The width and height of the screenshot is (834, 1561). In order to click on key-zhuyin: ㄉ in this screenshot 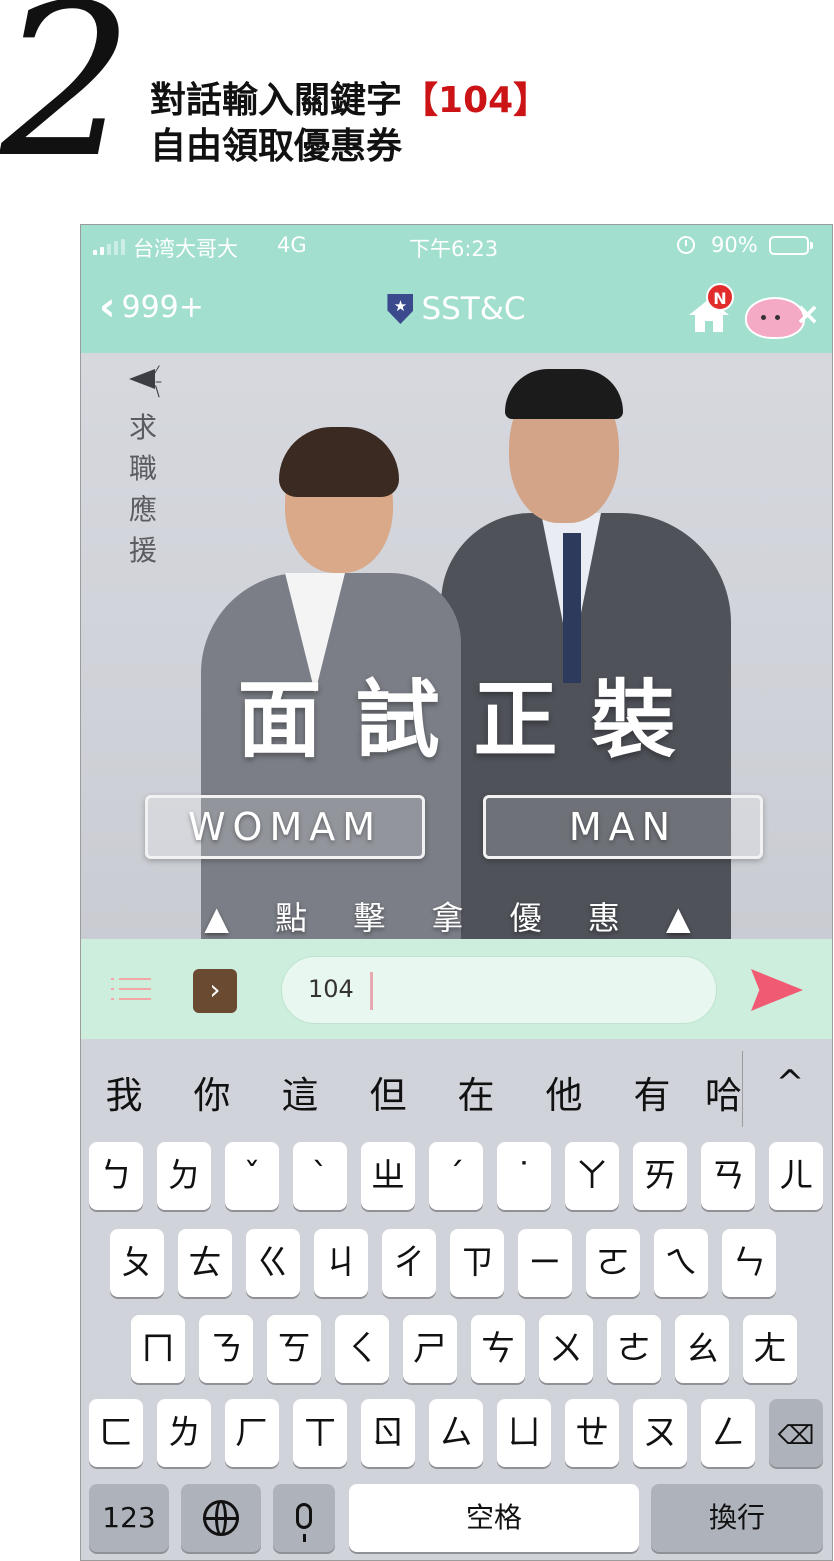, I will do `click(184, 1176)`.